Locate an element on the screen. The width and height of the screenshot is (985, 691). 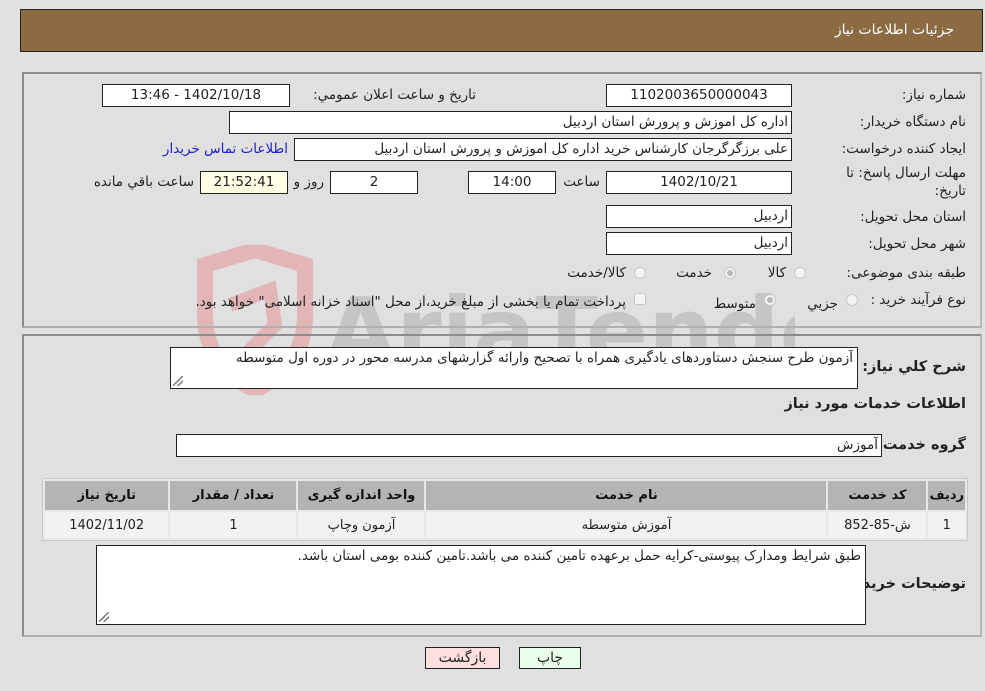
remaining-time-field: 21:52:41 is located at coordinates (244, 182).